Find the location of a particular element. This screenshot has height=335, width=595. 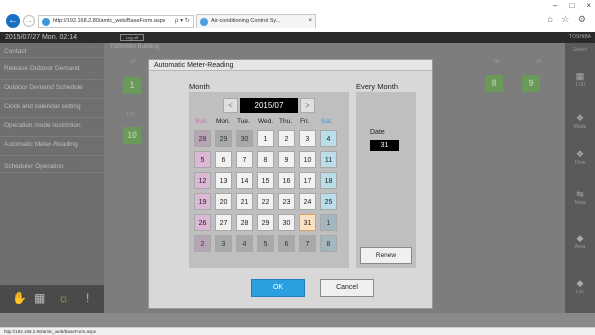

forward-arrow-icon: → is located at coordinates (29, 21).